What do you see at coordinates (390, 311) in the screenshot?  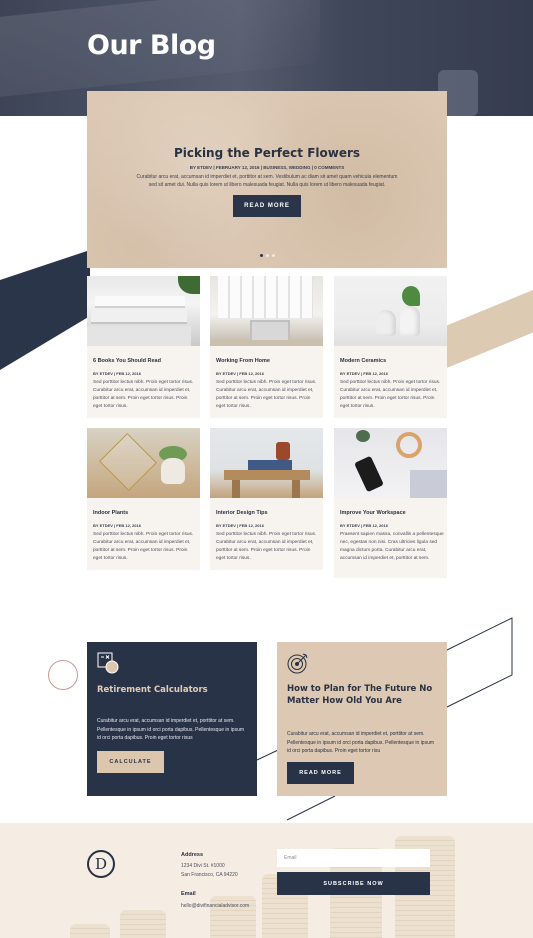 I see `post-image-ceramics` at bounding box center [390, 311].